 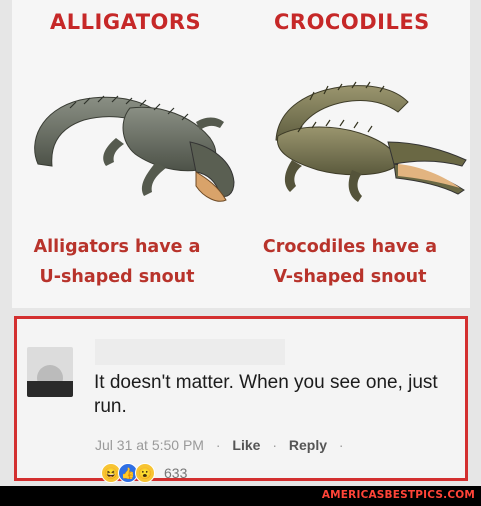 I want to click on site-watermark: AMERICASBESTPICS.COM, so click(x=398, y=495).